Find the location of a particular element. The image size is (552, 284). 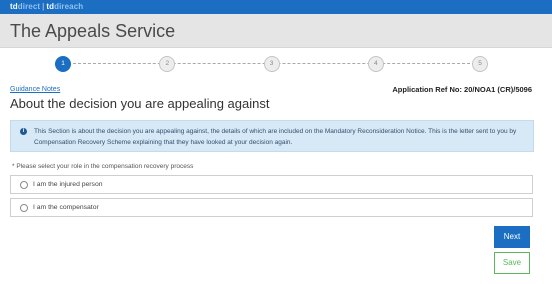

brand-text: direct is located at coordinates (29, 6).